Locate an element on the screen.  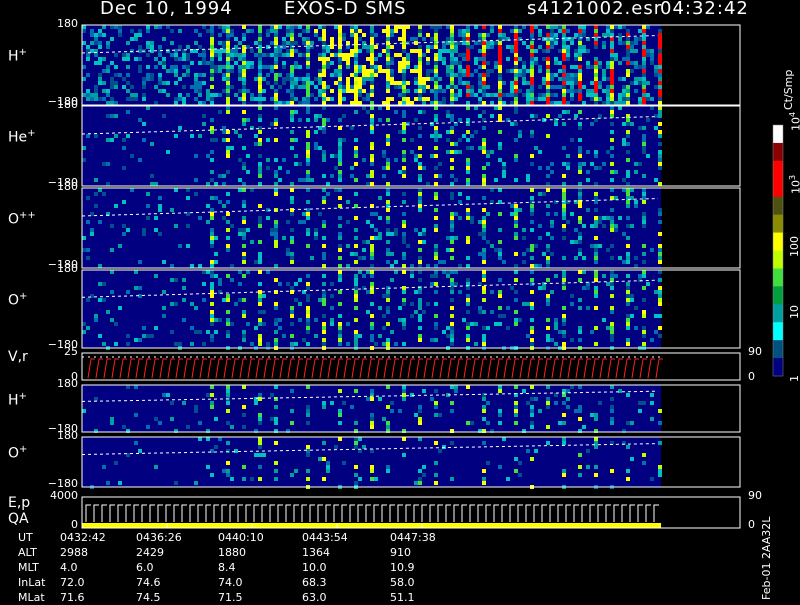
colorbar-swatch is located at coordinates (778, 224).